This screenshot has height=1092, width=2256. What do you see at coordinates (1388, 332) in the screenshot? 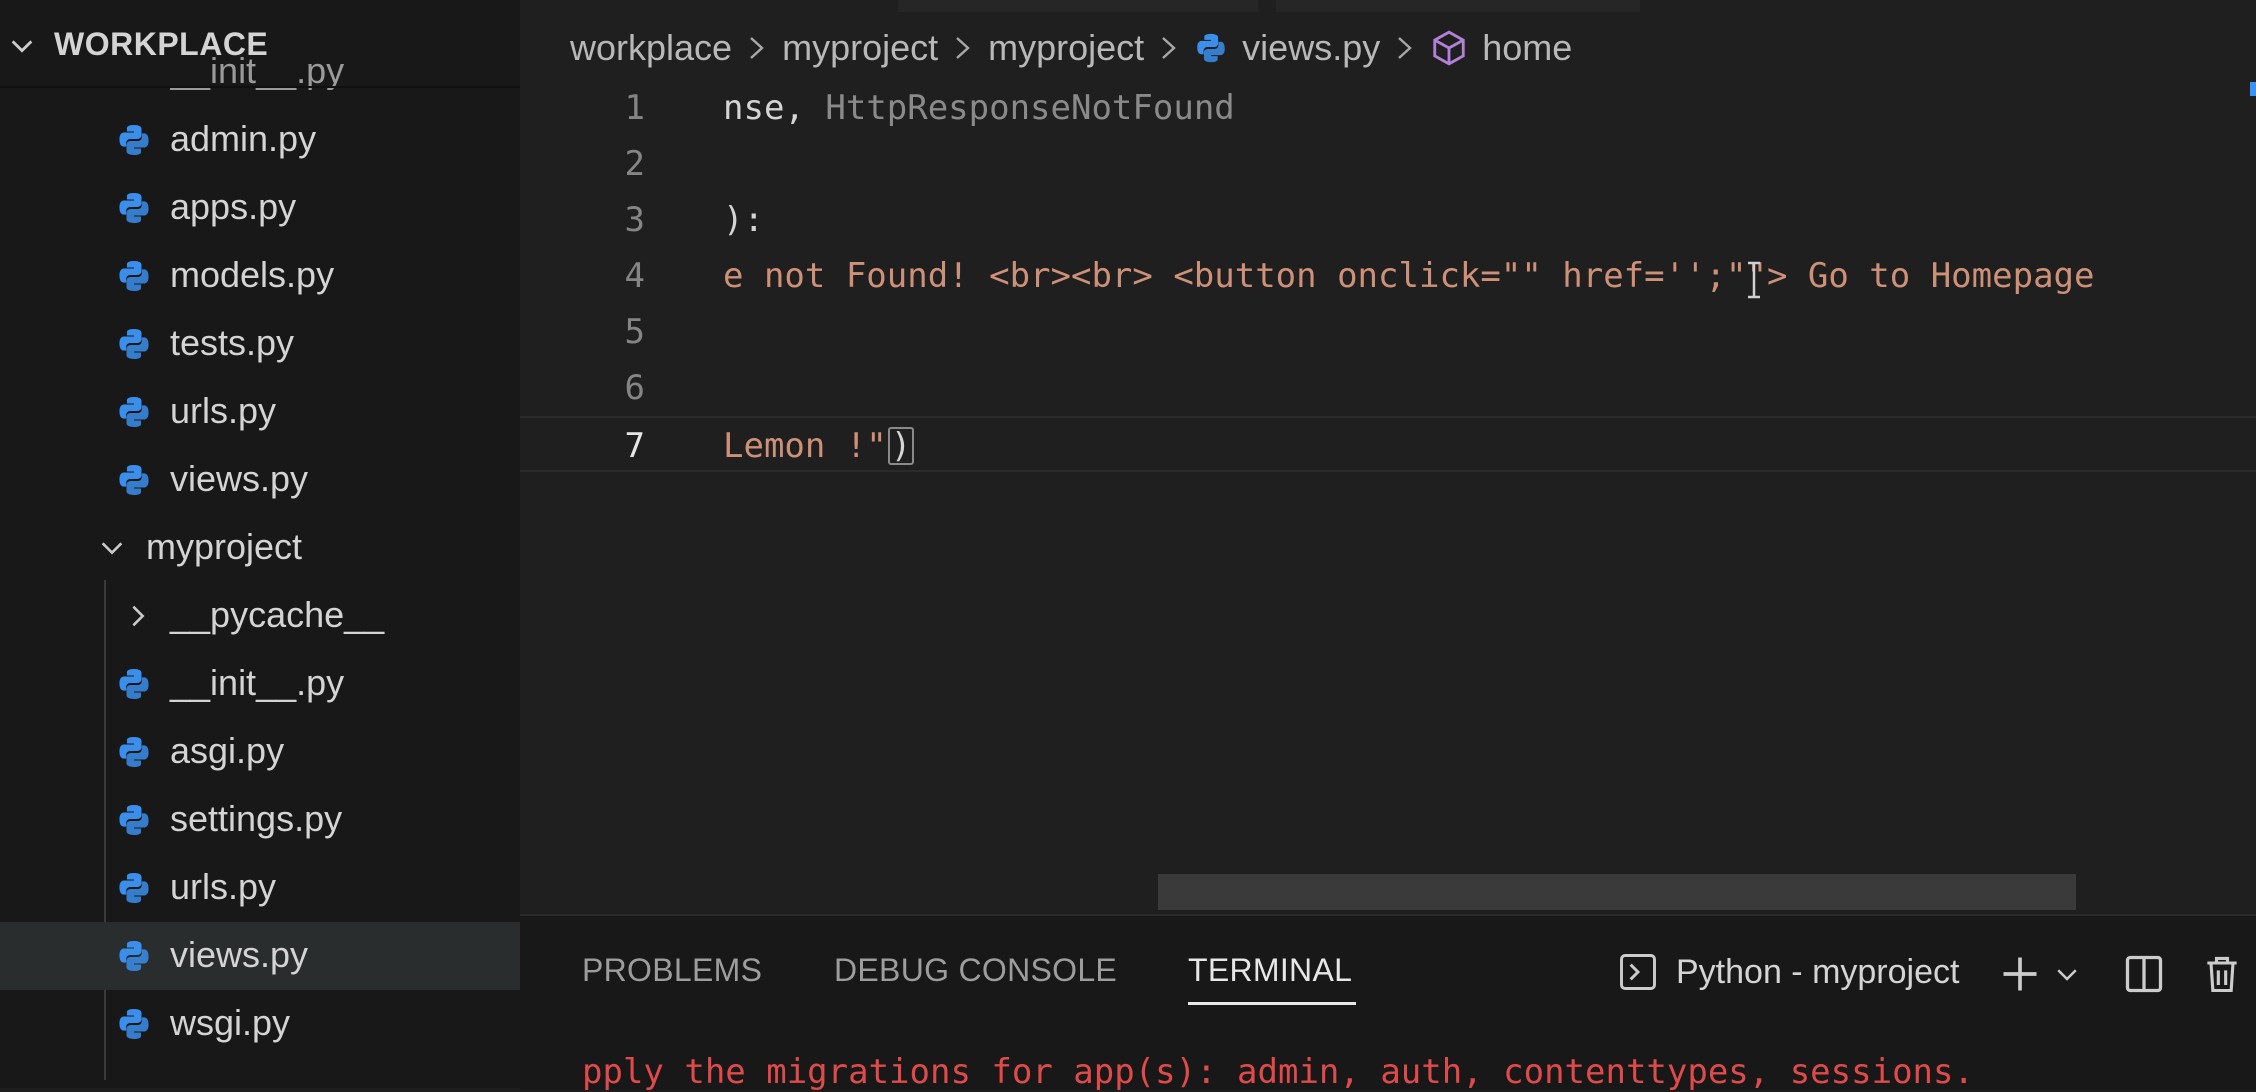
I see `code-line: 5` at bounding box center [1388, 332].